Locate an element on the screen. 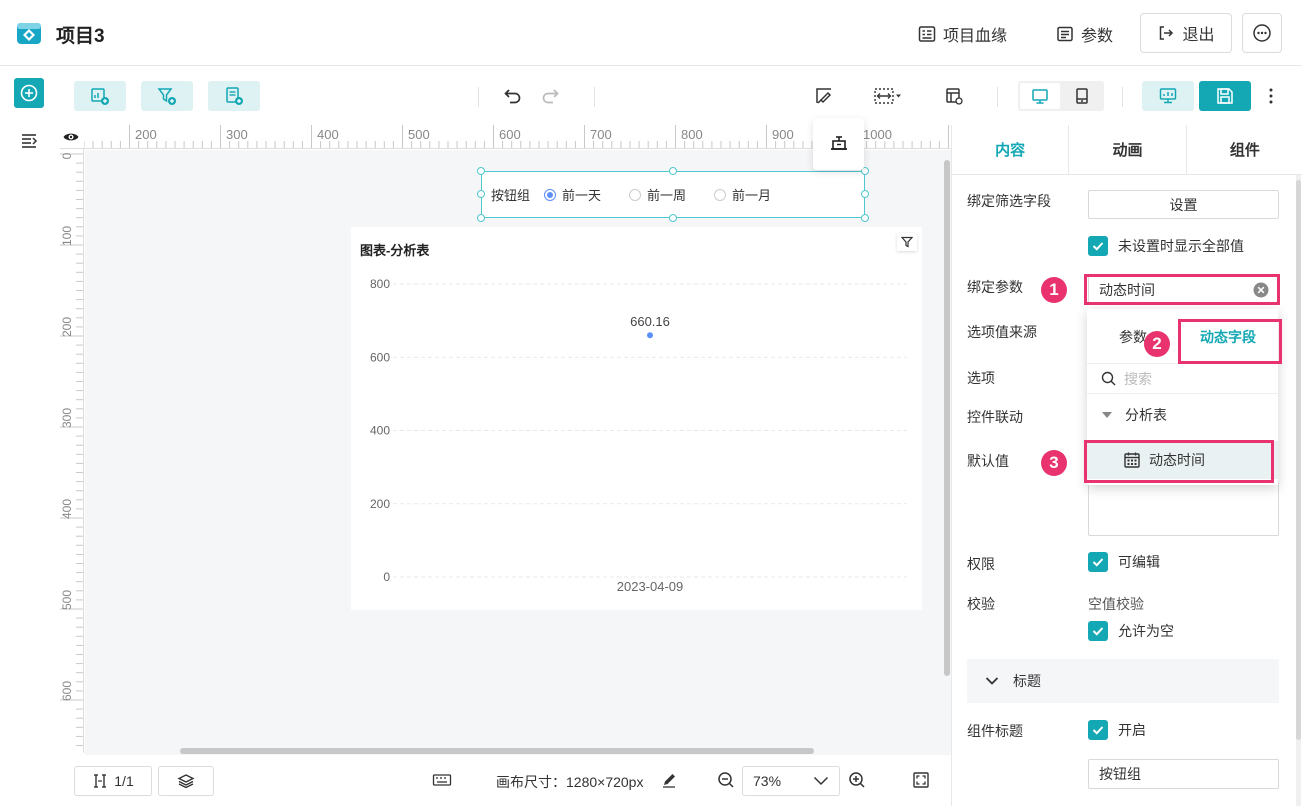 The width and height of the screenshot is (1302, 806). allow-null-checkbox: 允许为空 is located at coordinates (1131, 631).